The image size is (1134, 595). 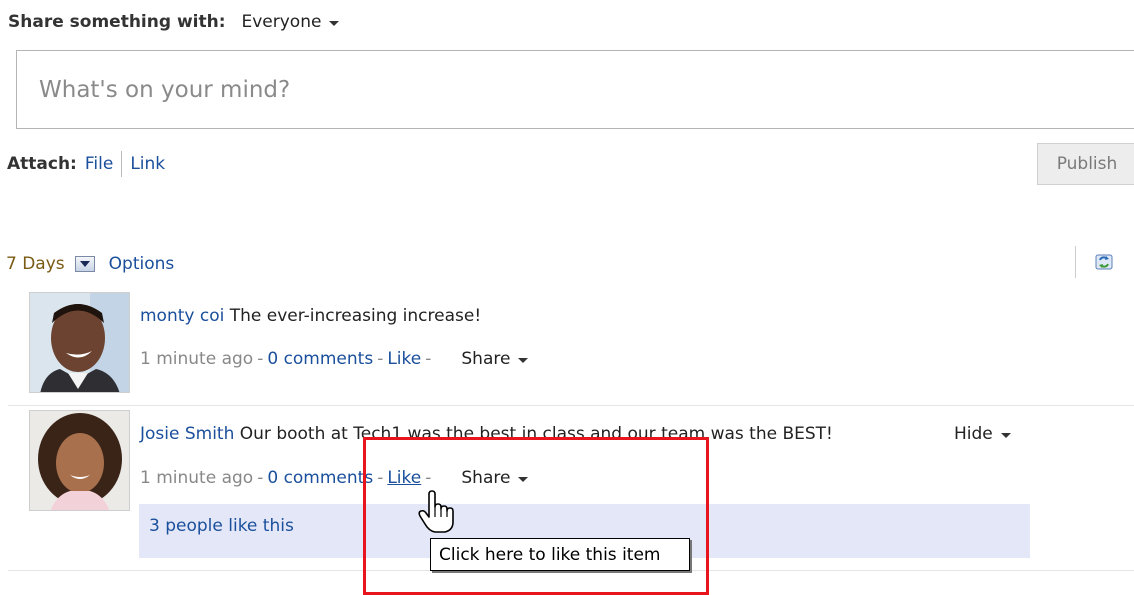 What do you see at coordinates (1104, 262) in the screenshot?
I see `refresh-icon` at bounding box center [1104, 262].